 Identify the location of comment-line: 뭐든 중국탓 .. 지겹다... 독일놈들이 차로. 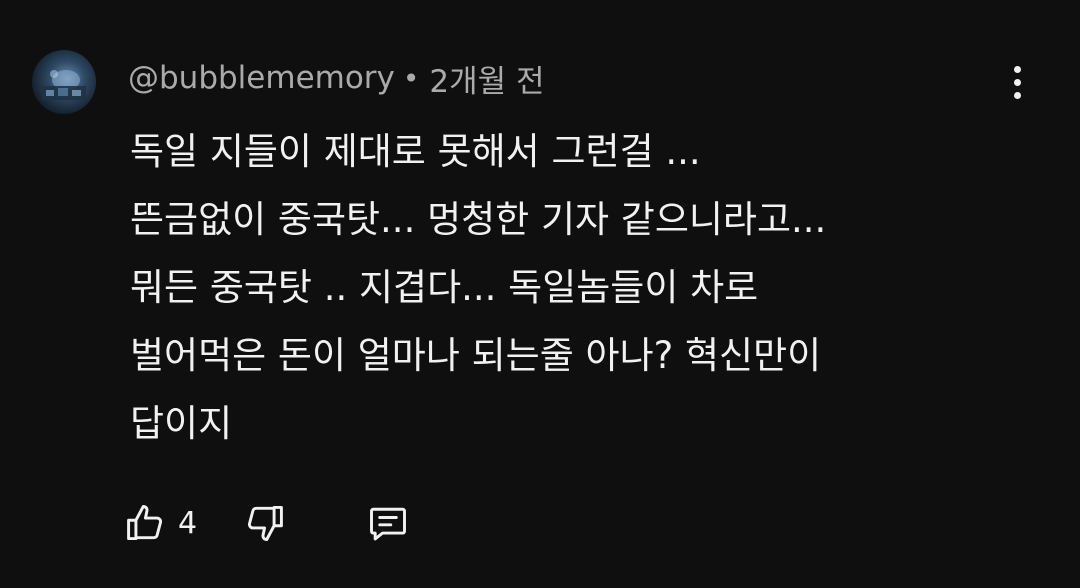
(444, 287).